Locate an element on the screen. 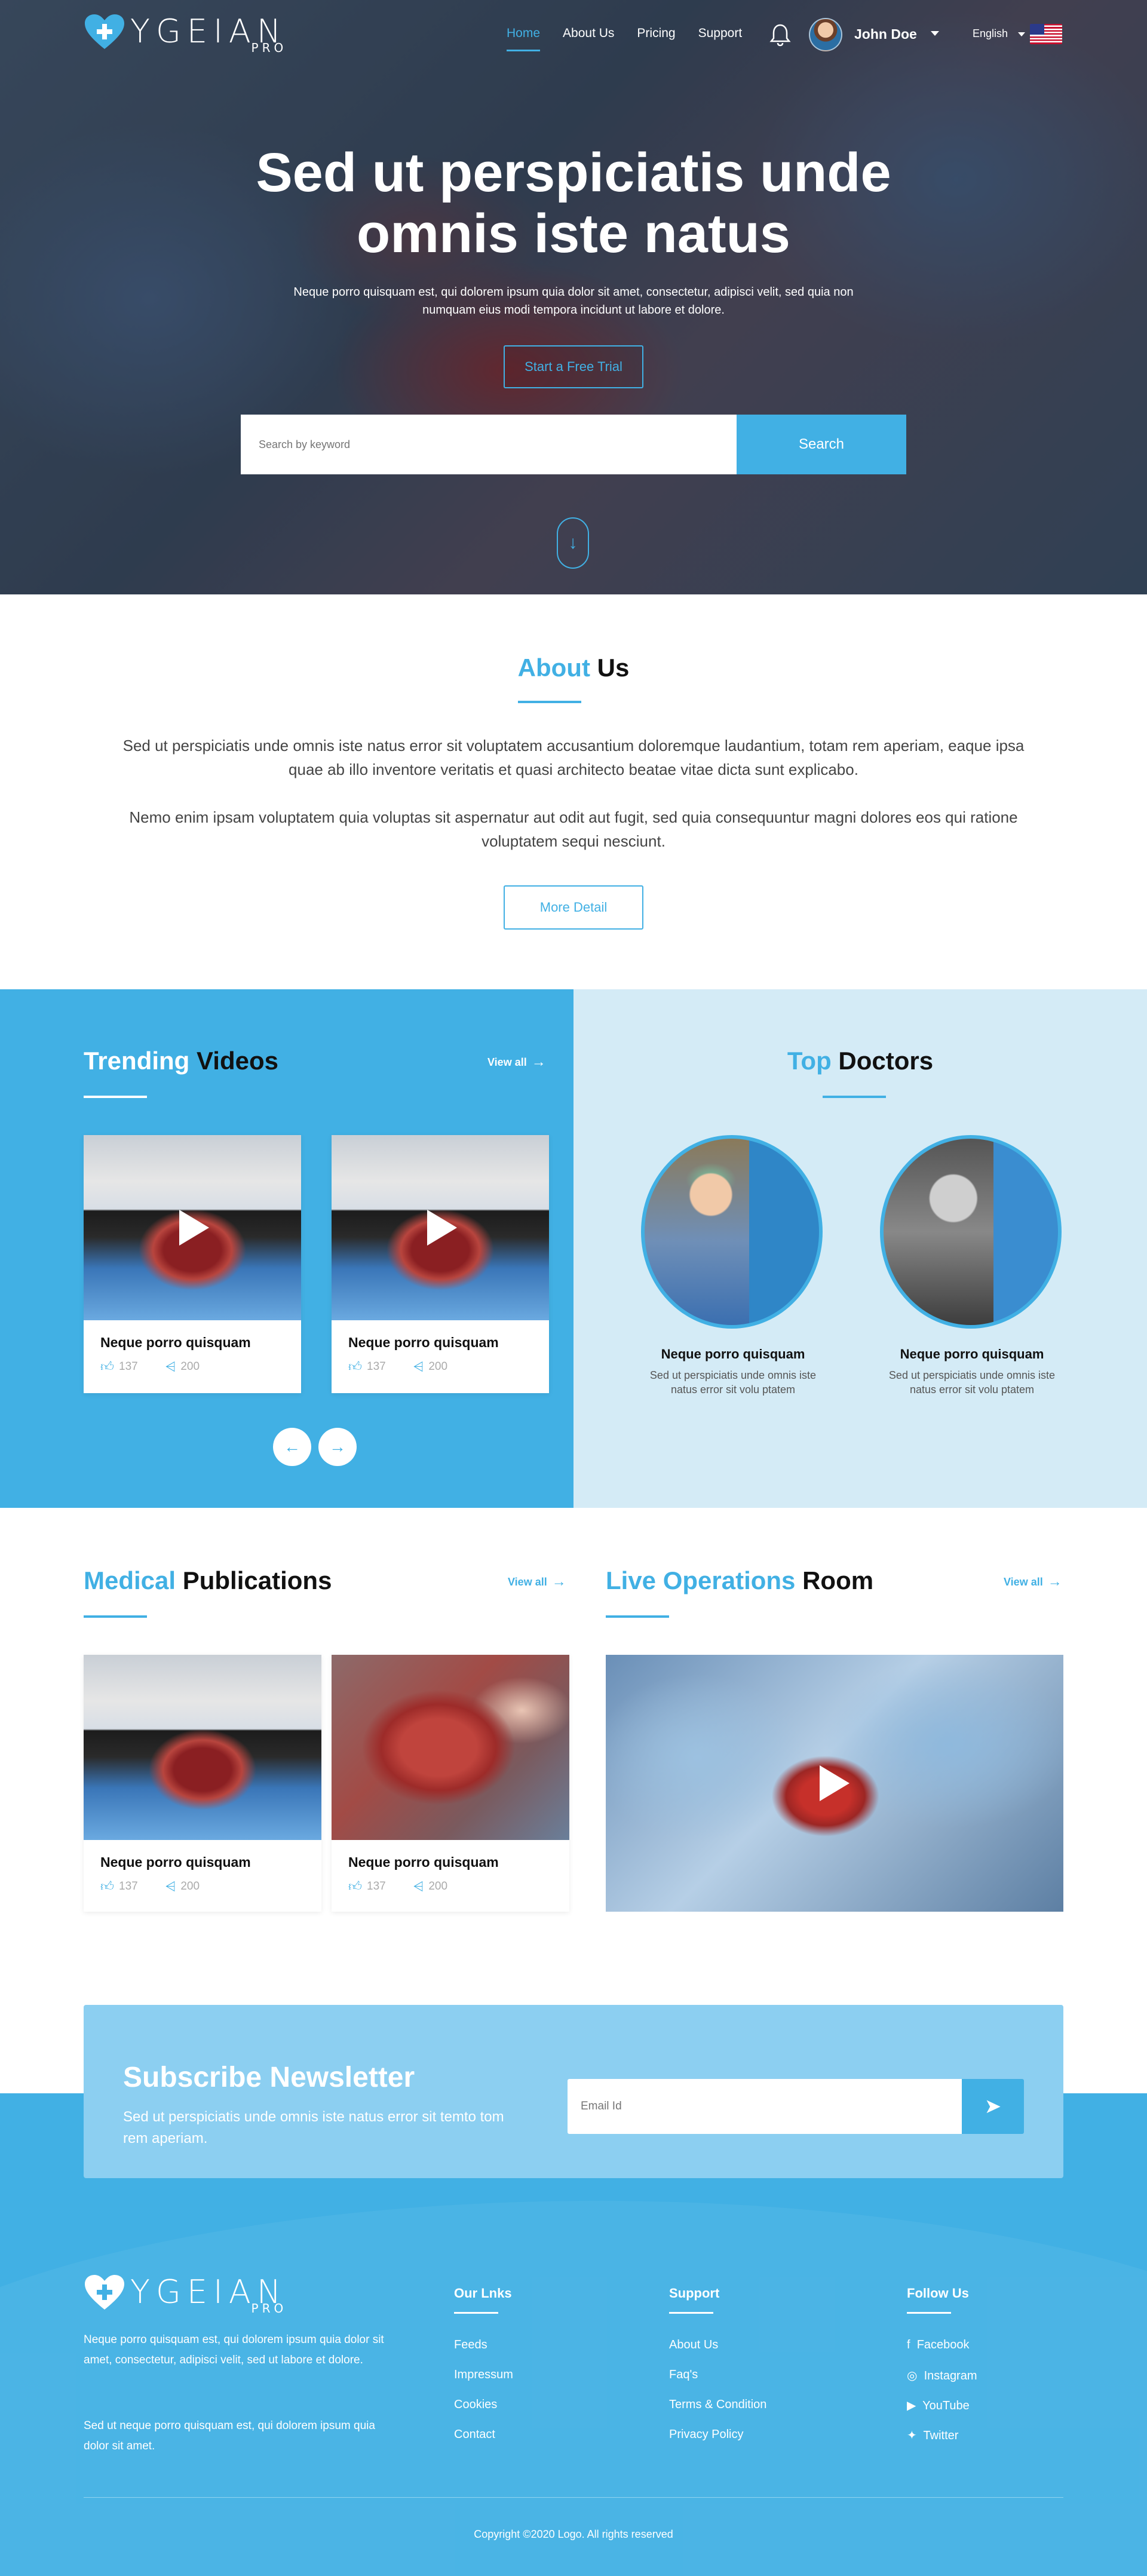 The image size is (1147, 2576). live-divider is located at coordinates (637, 1616).